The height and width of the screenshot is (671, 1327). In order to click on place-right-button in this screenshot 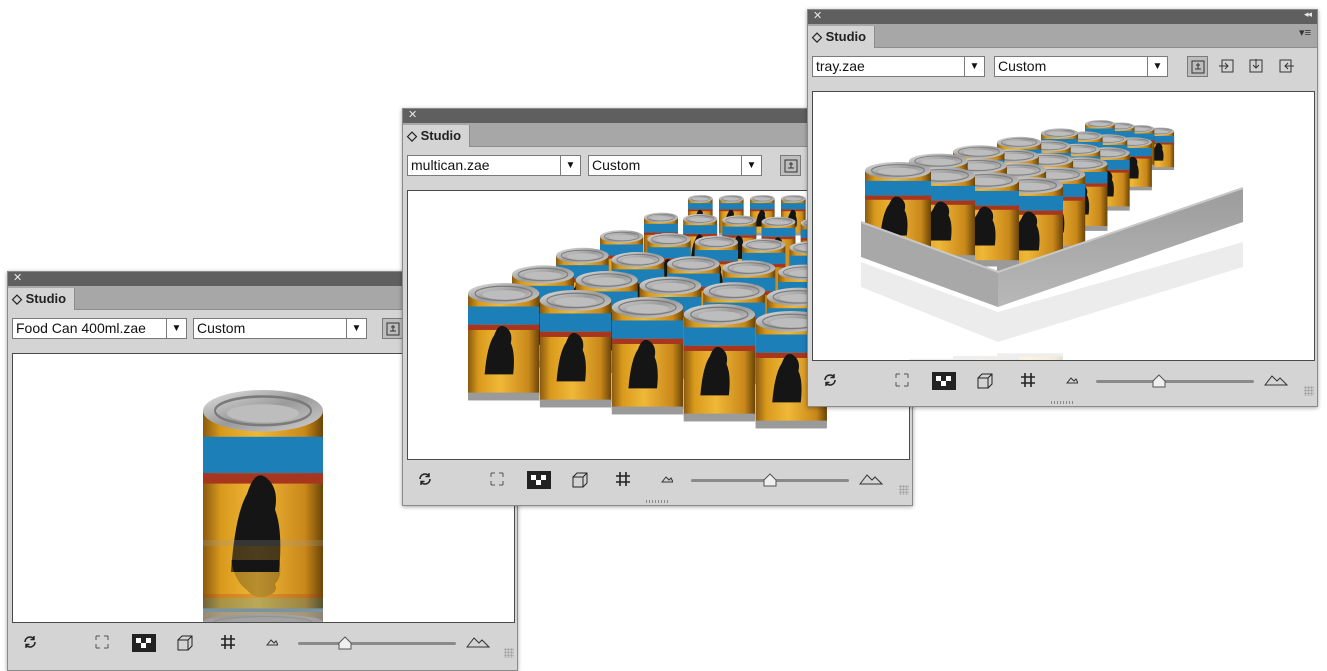, I will do `click(1286, 66)`.